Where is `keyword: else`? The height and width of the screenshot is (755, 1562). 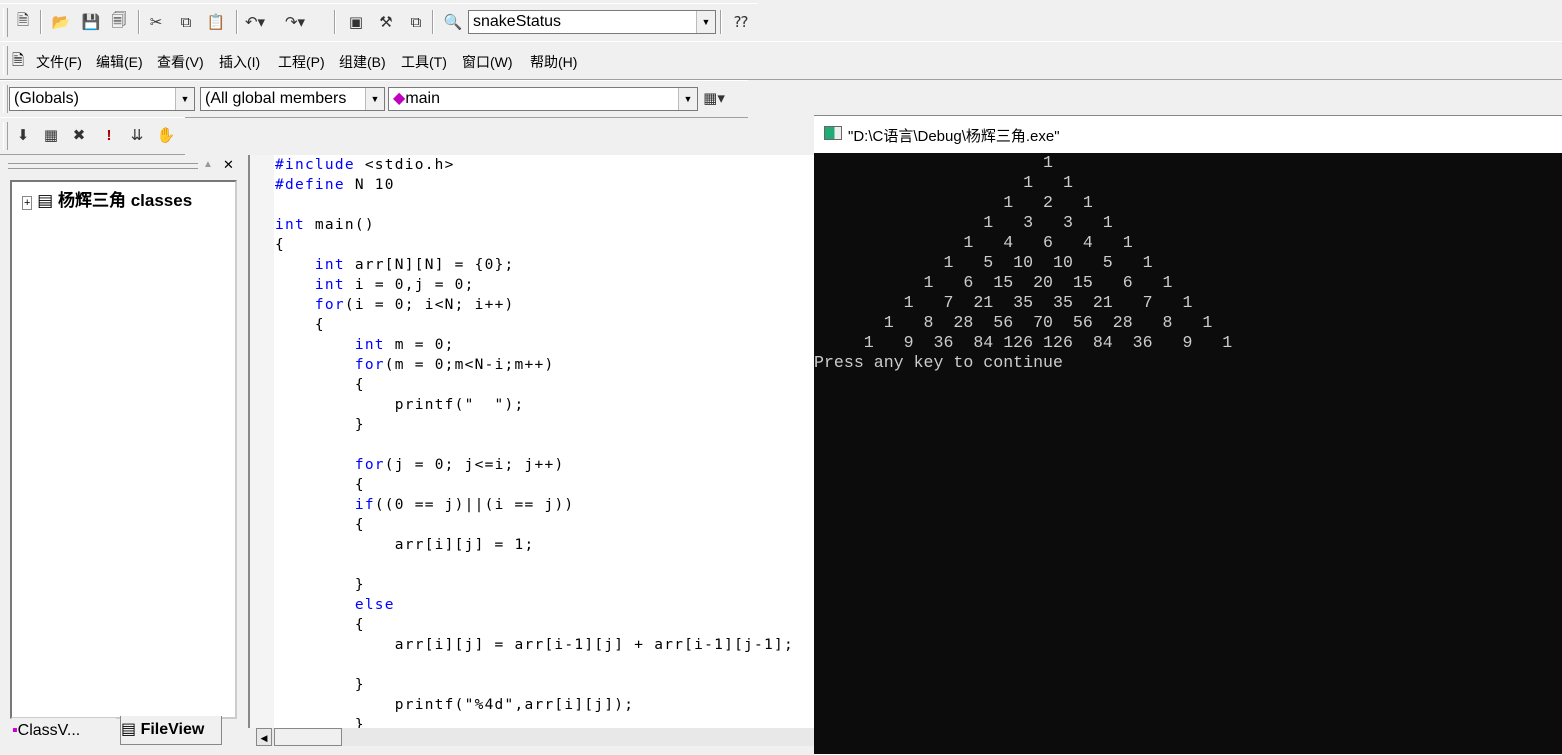
keyword: else is located at coordinates (374, 605).